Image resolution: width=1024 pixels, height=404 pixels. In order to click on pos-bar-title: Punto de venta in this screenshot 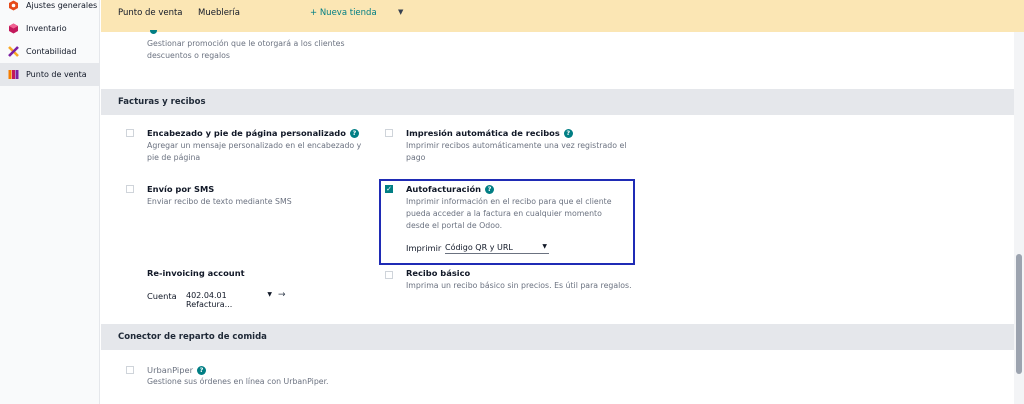, I will do `click(150, 13)`.